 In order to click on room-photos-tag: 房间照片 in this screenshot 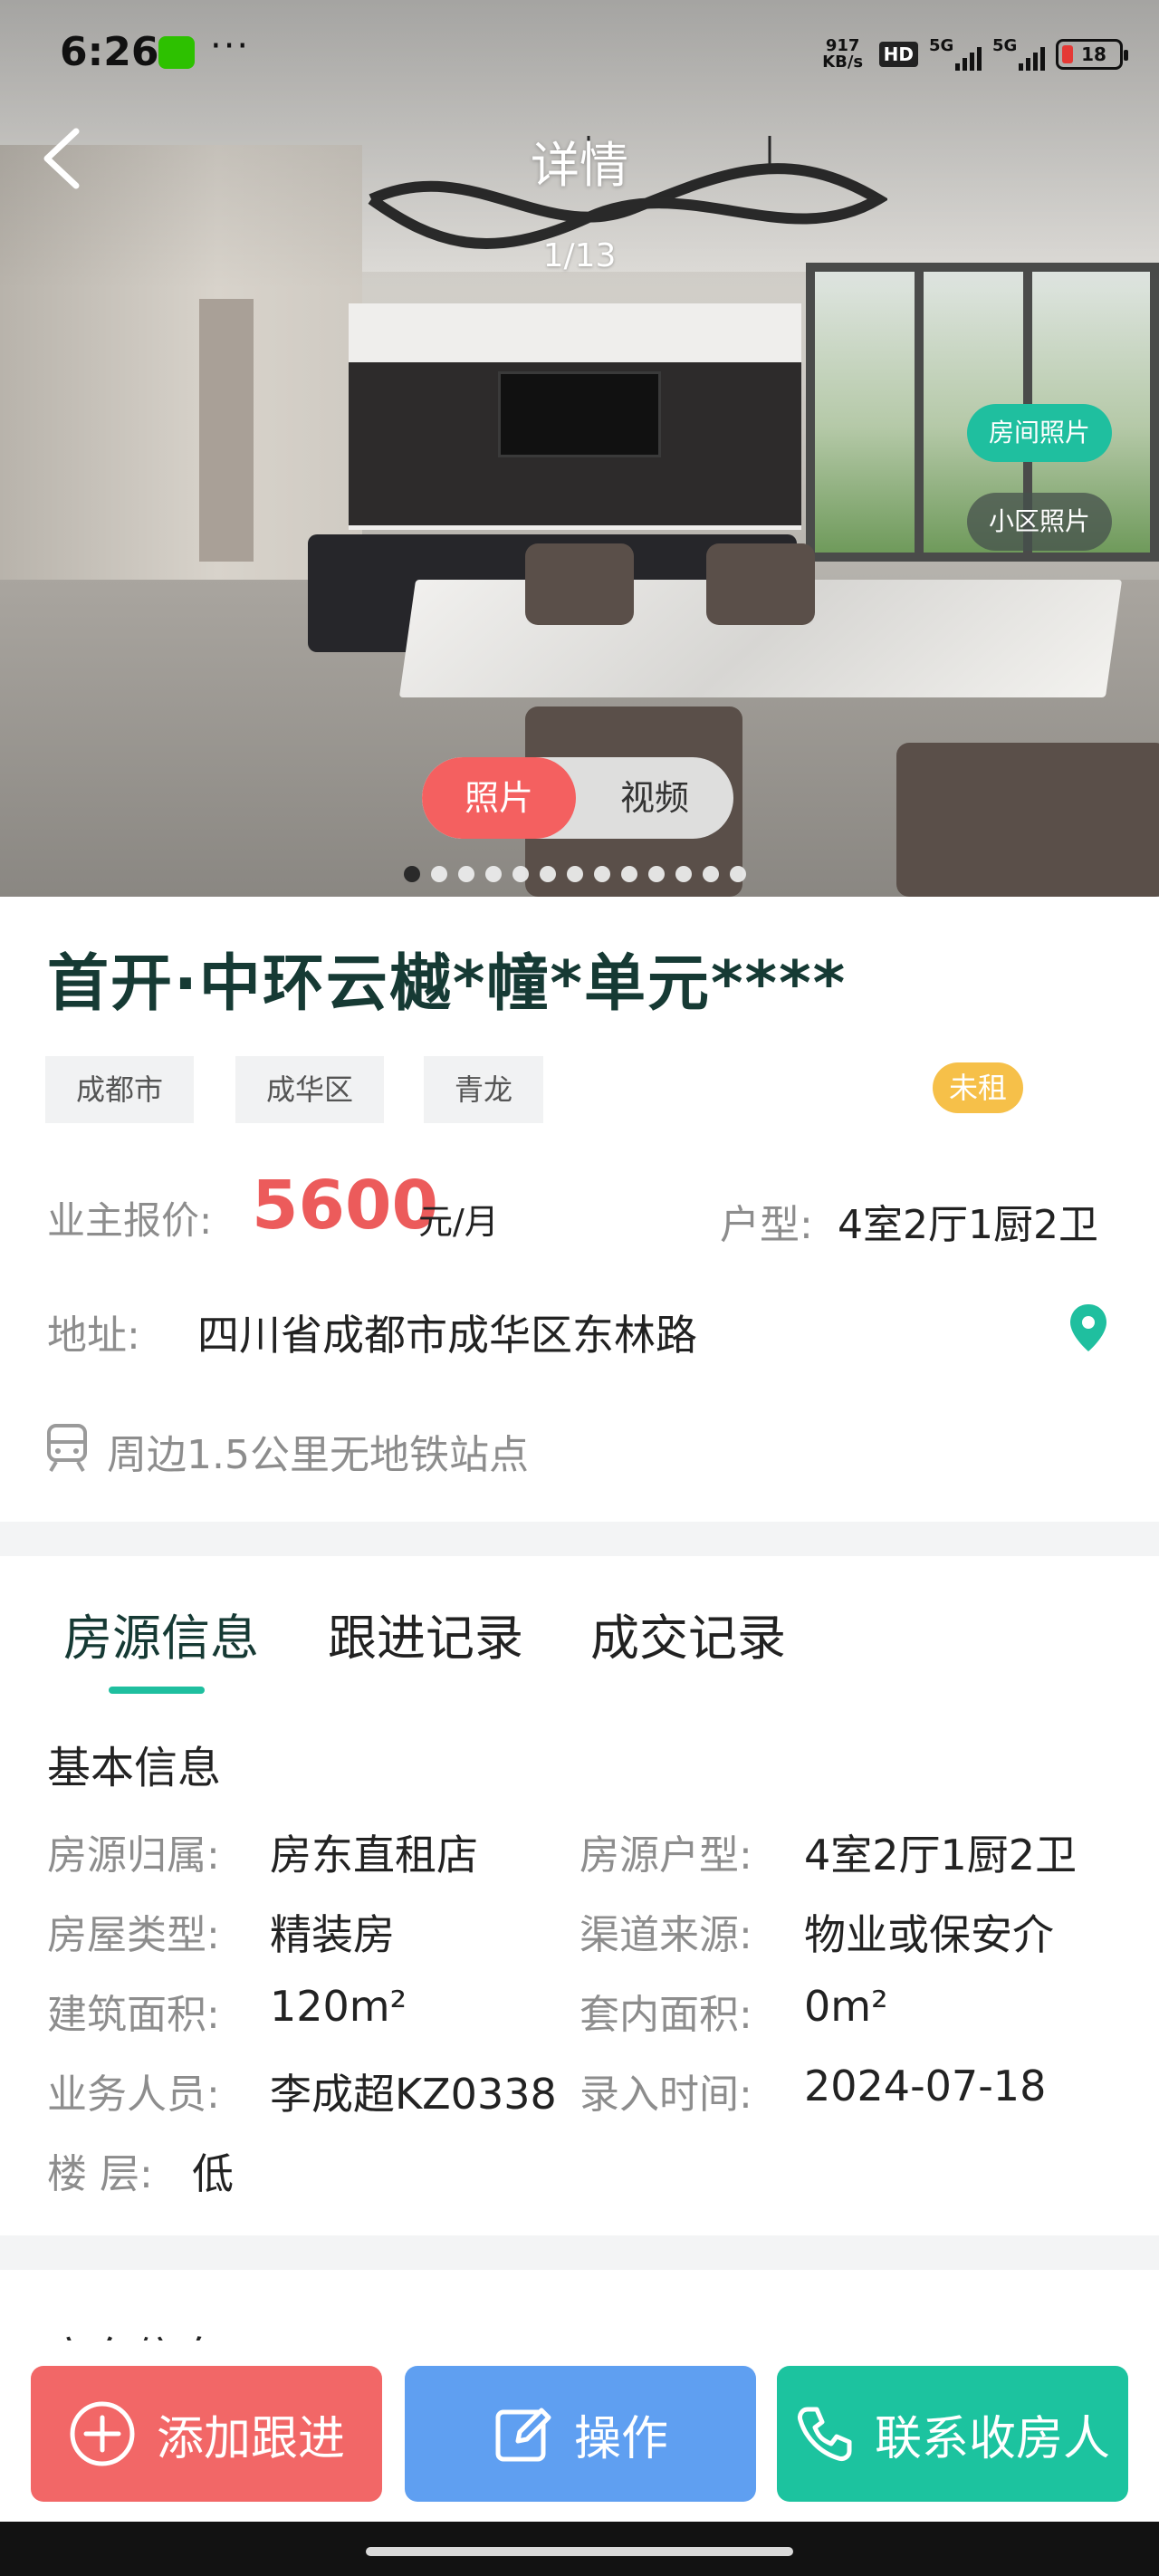, I will do `click(1039, 433)`.